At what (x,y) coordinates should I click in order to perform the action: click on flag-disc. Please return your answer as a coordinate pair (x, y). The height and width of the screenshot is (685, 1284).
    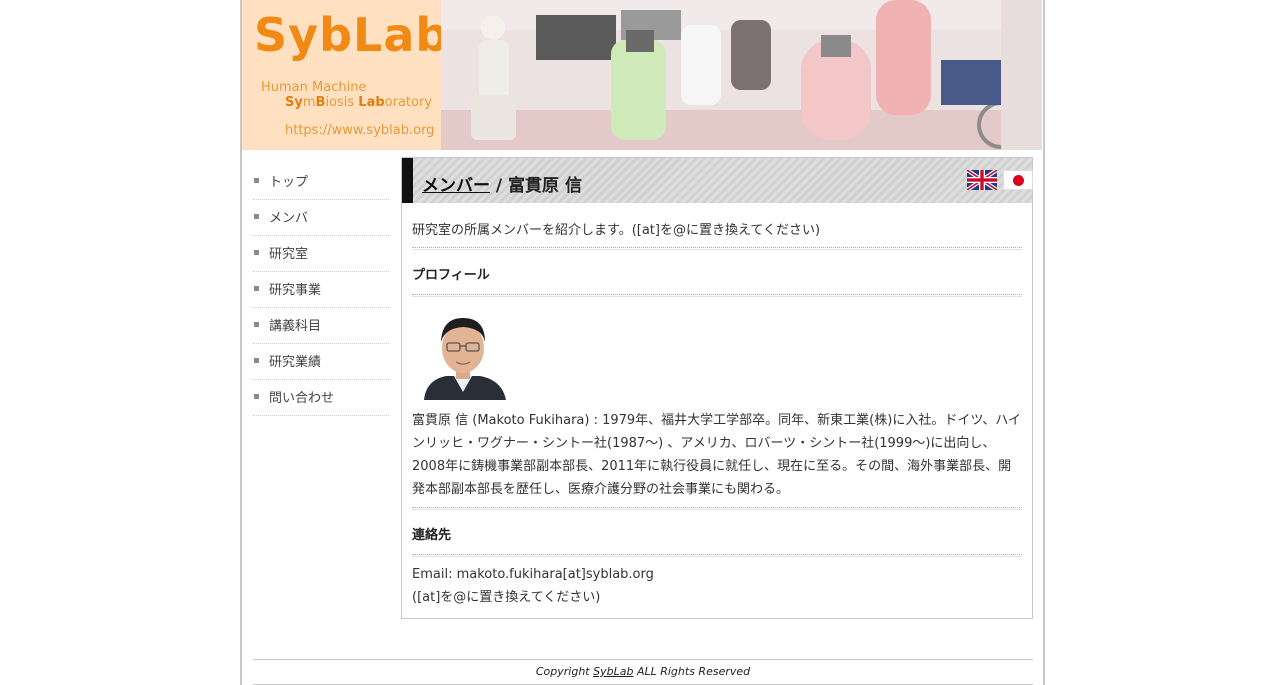
    Looking at the image, I should click on (1018, 180).